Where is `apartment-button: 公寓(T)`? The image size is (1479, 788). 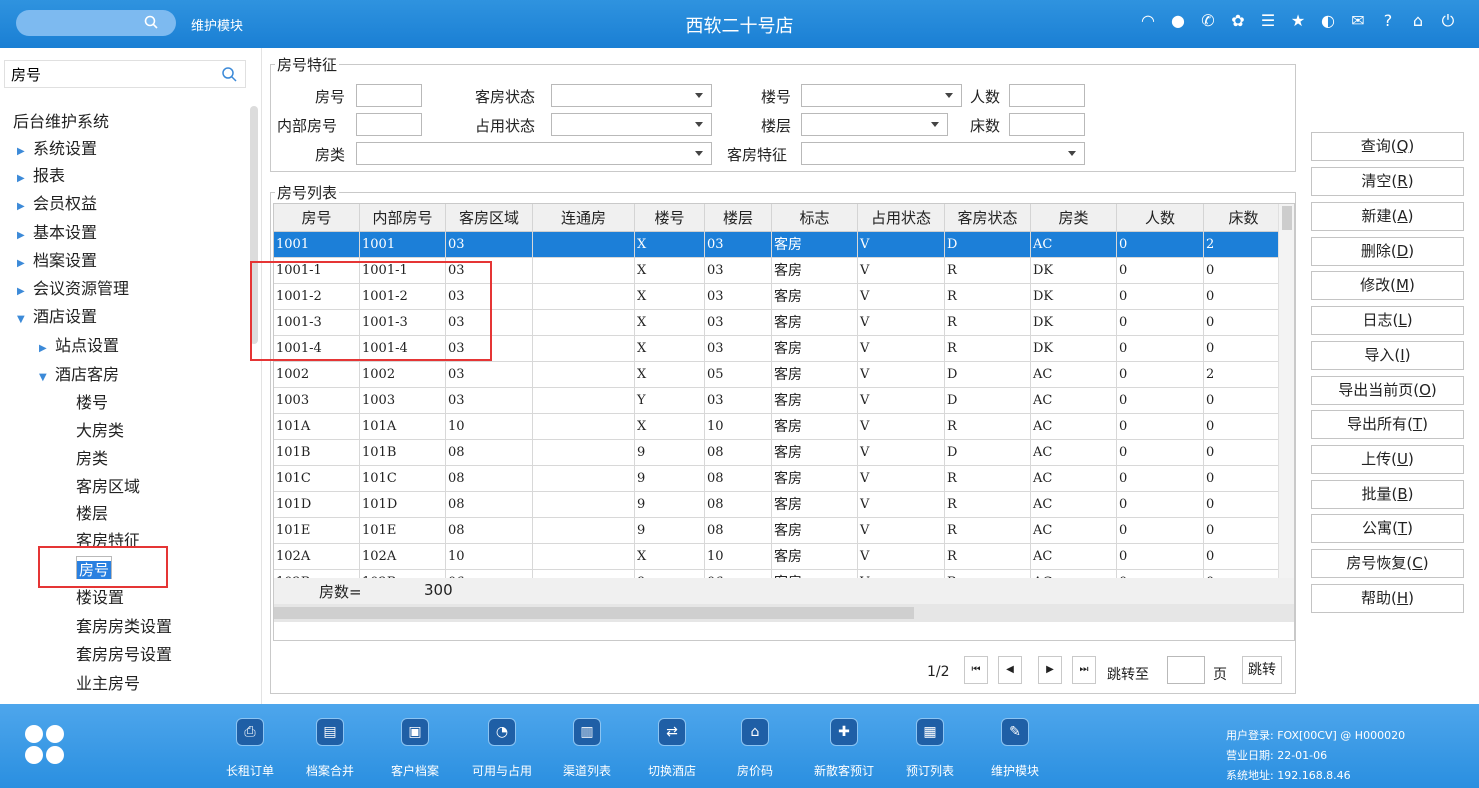
apartment-button: 公寓(T) is located at coordinates (1387, 528).